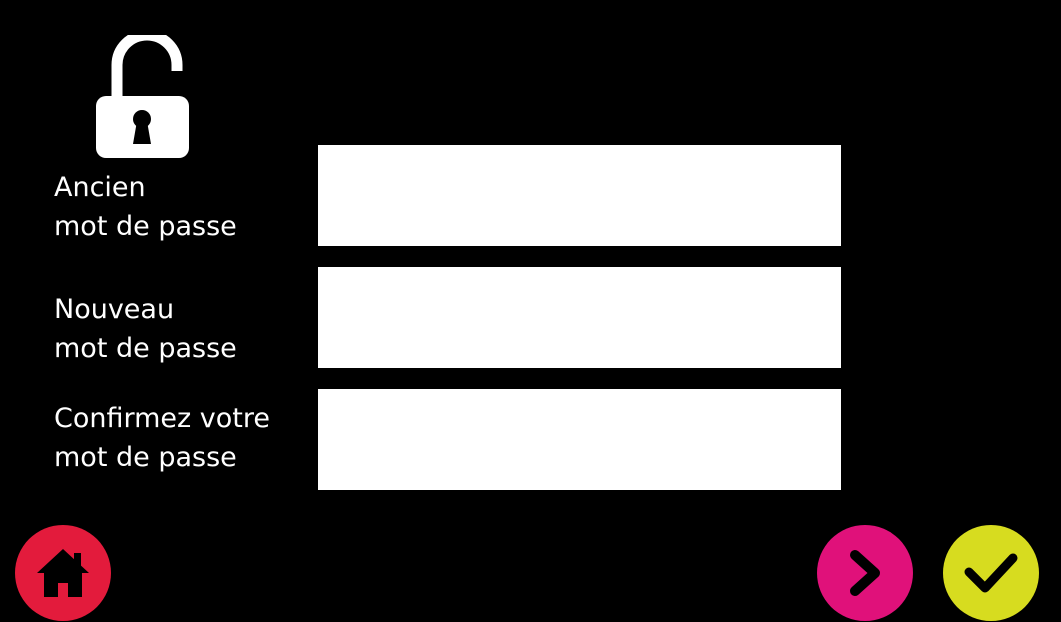 This screenshot has width=1061, height=622. Describe the element at coordinates (579, 195) in the screenshot. I see `old-password-input` at that location.